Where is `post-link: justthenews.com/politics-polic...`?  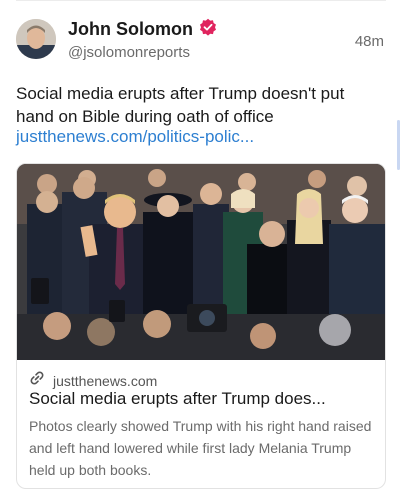
post-link: justthenews.com/politics-polic... is located at coordinates (135, 137).